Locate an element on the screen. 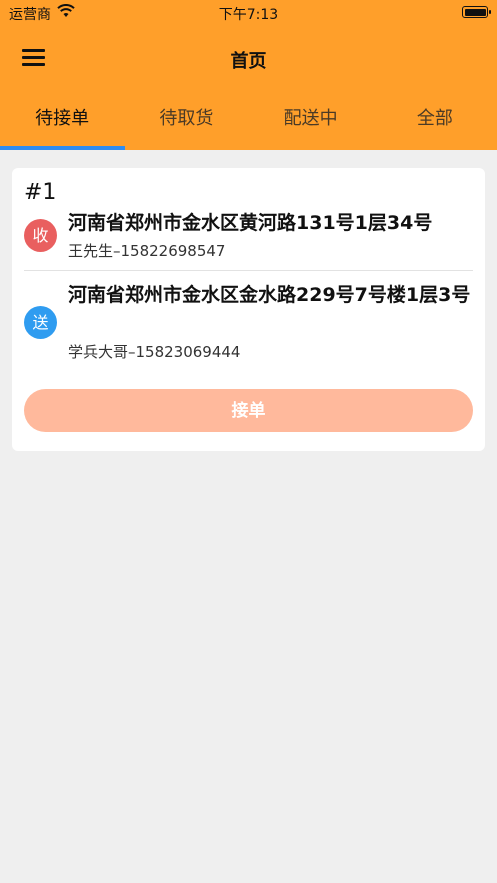 This screenshot has width=497, height=883. tab-all: 全部 is located at coordinates (435, 125).